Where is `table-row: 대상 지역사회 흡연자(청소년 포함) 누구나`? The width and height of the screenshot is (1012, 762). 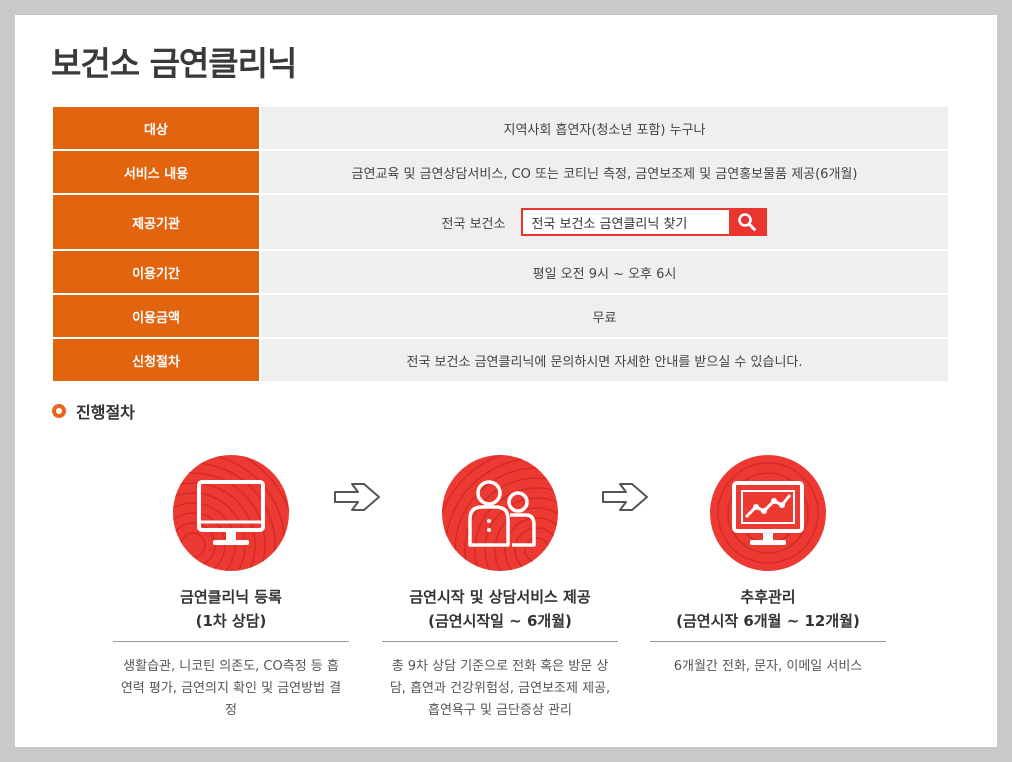 table-row: 대상 지역사회 흡연자(청소년 포함) 누구나 is located at coordinates (500, 129).